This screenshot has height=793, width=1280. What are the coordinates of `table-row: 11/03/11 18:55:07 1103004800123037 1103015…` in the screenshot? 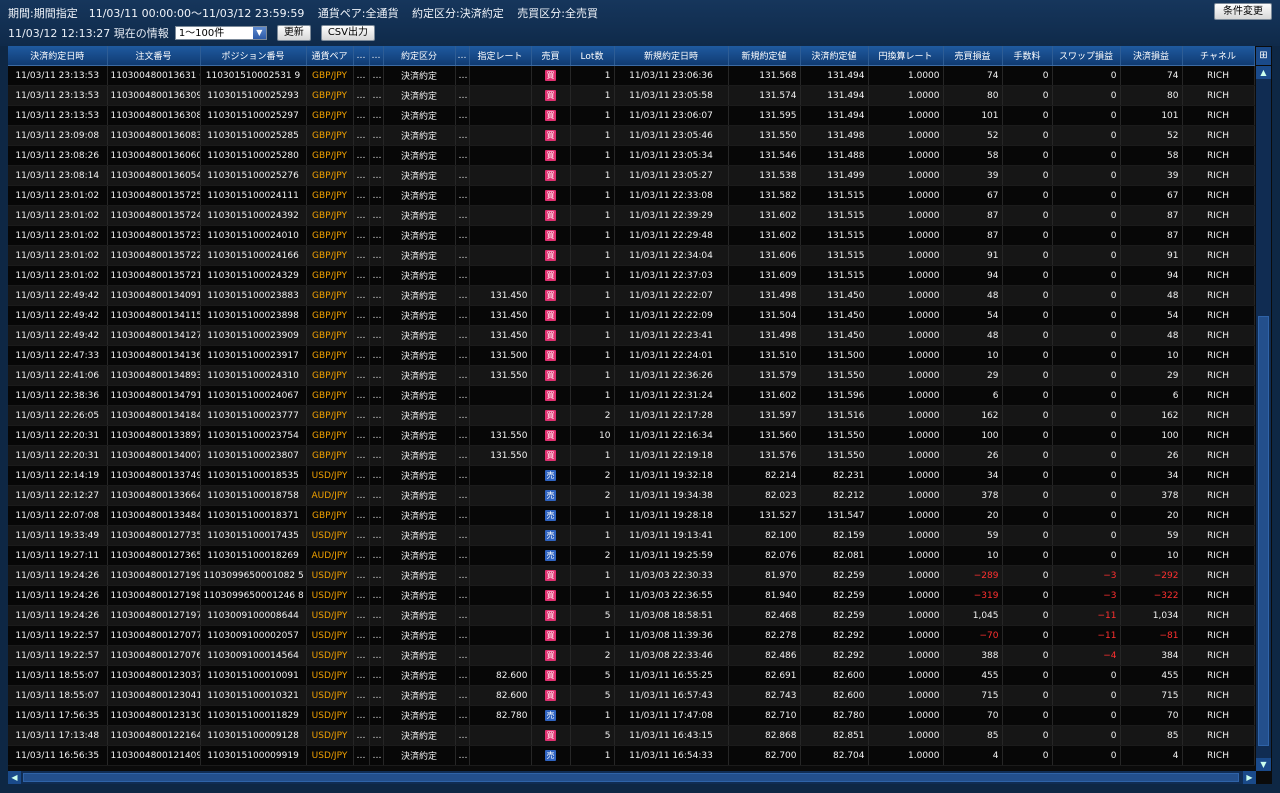 It's located at (631, 675).